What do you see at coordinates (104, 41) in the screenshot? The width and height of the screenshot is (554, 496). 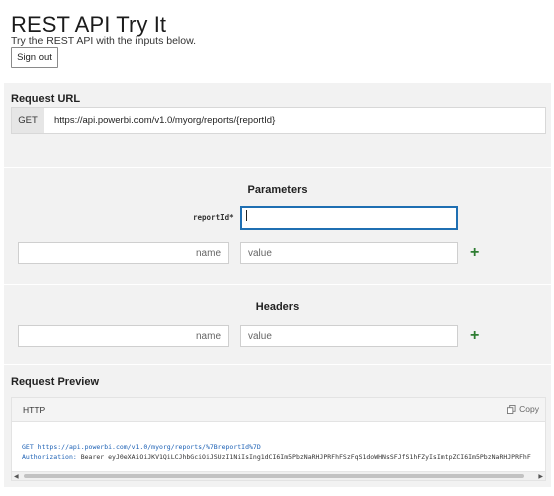 I see `page-subtitle: Try the REST API with the inputs below.` at bounding box center [104, 41].